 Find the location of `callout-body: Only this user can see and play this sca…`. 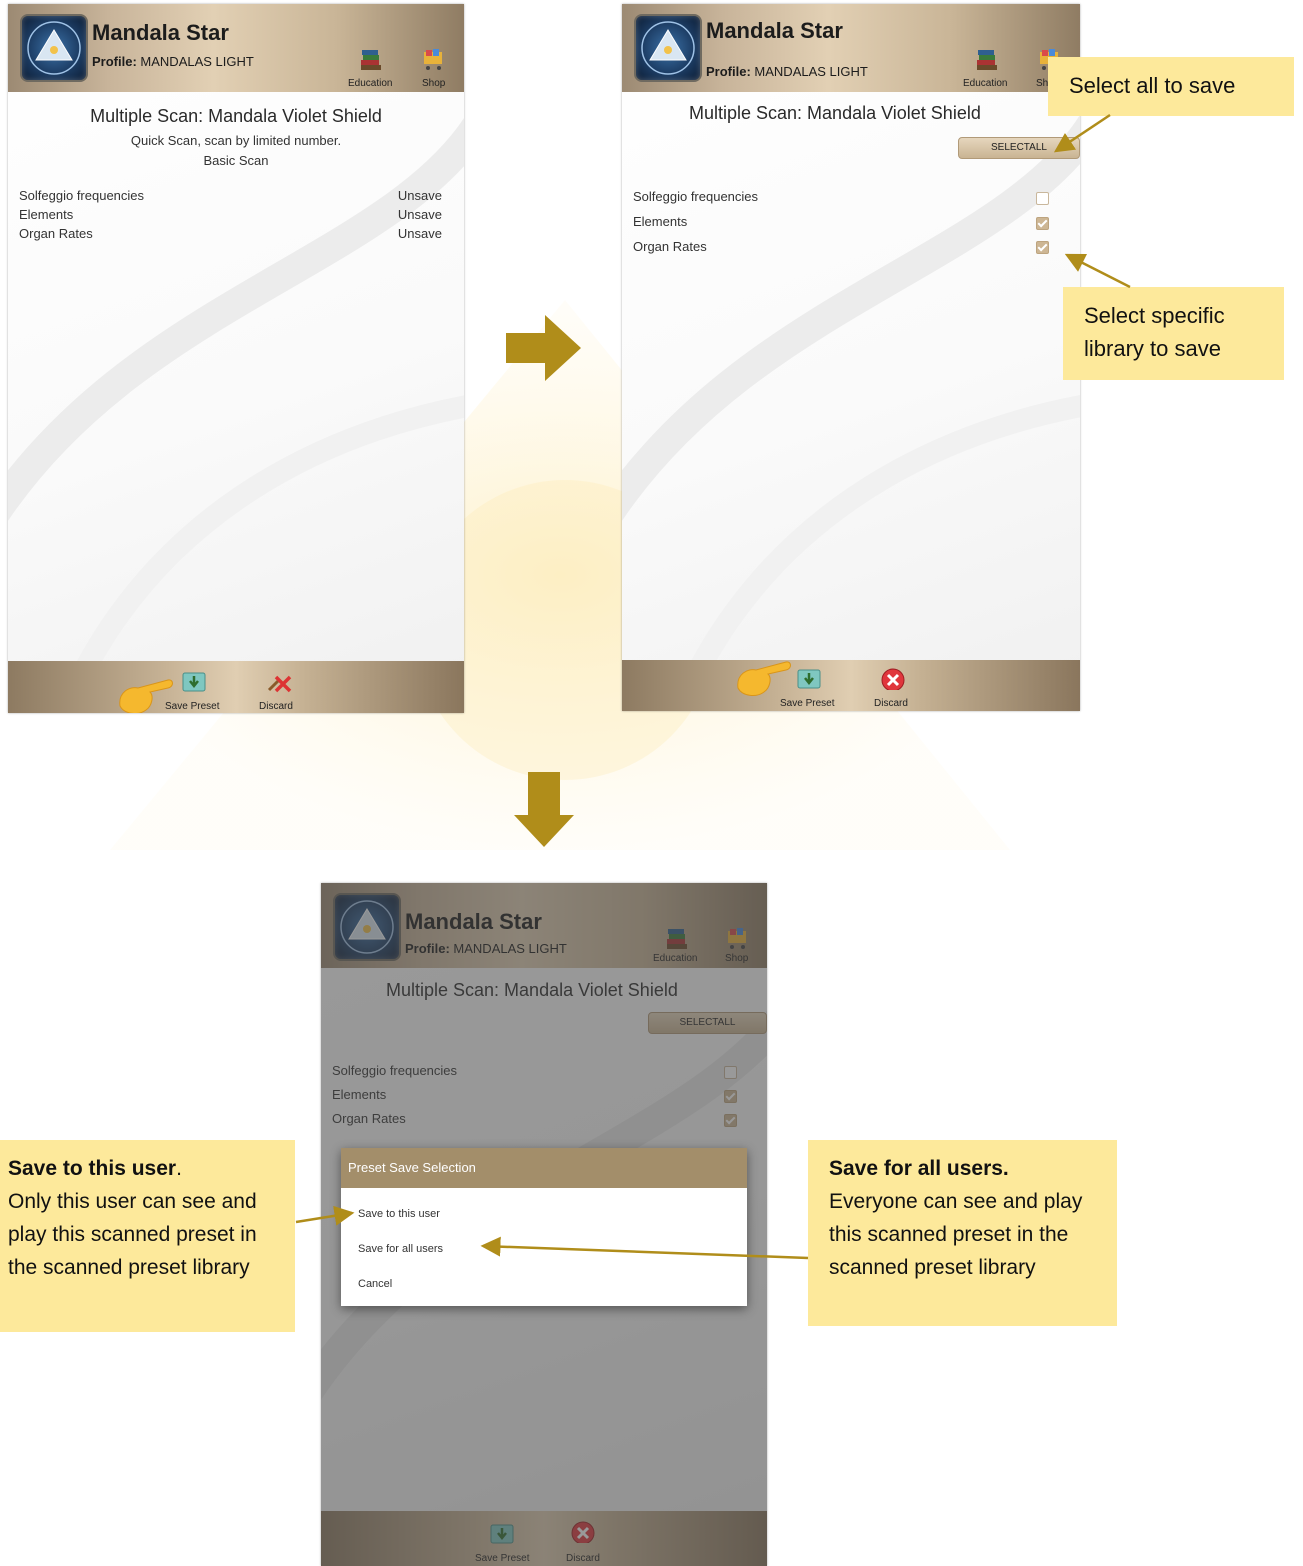

callout-body: Only this user can see and play this sca… is located at coordinates (132, 1234).